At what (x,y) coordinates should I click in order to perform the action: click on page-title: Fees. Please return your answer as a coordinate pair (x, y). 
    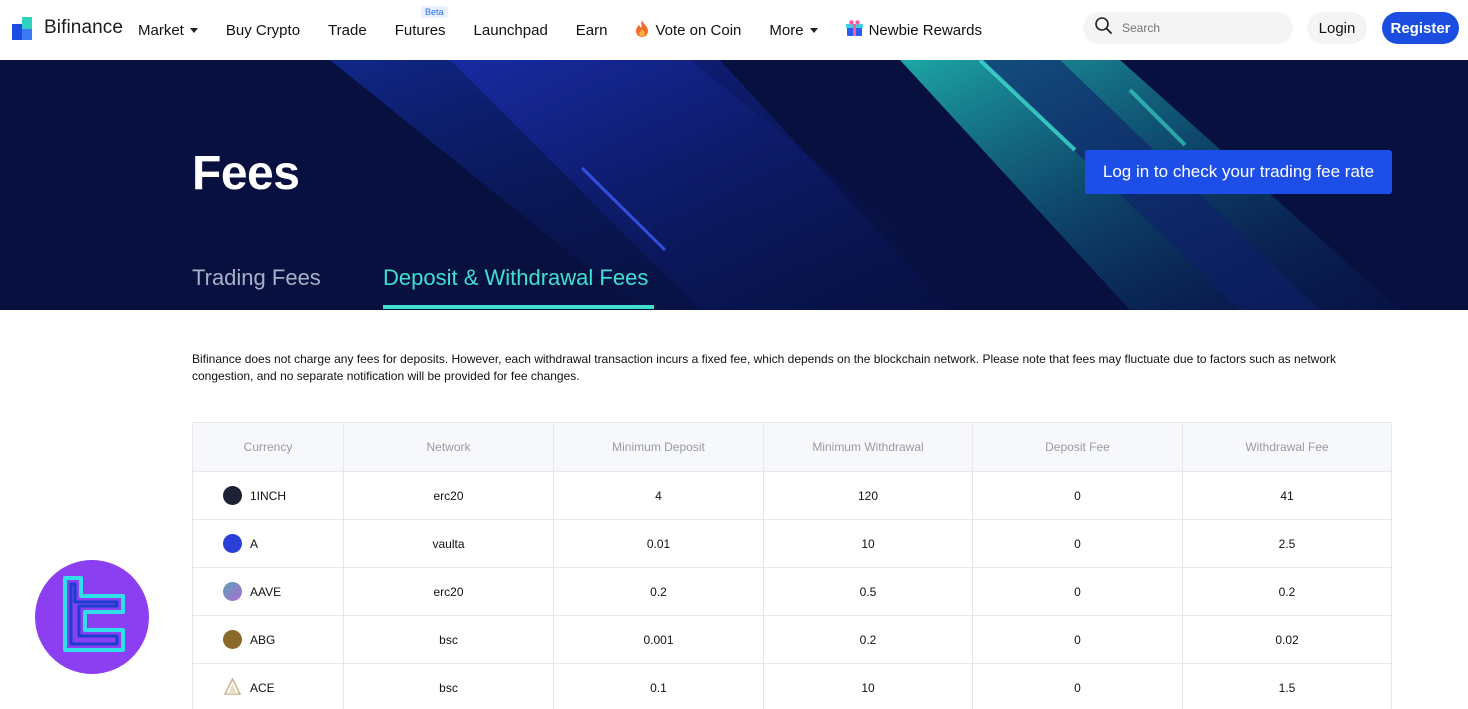
    Looking at the image, I should click on (246, 173).